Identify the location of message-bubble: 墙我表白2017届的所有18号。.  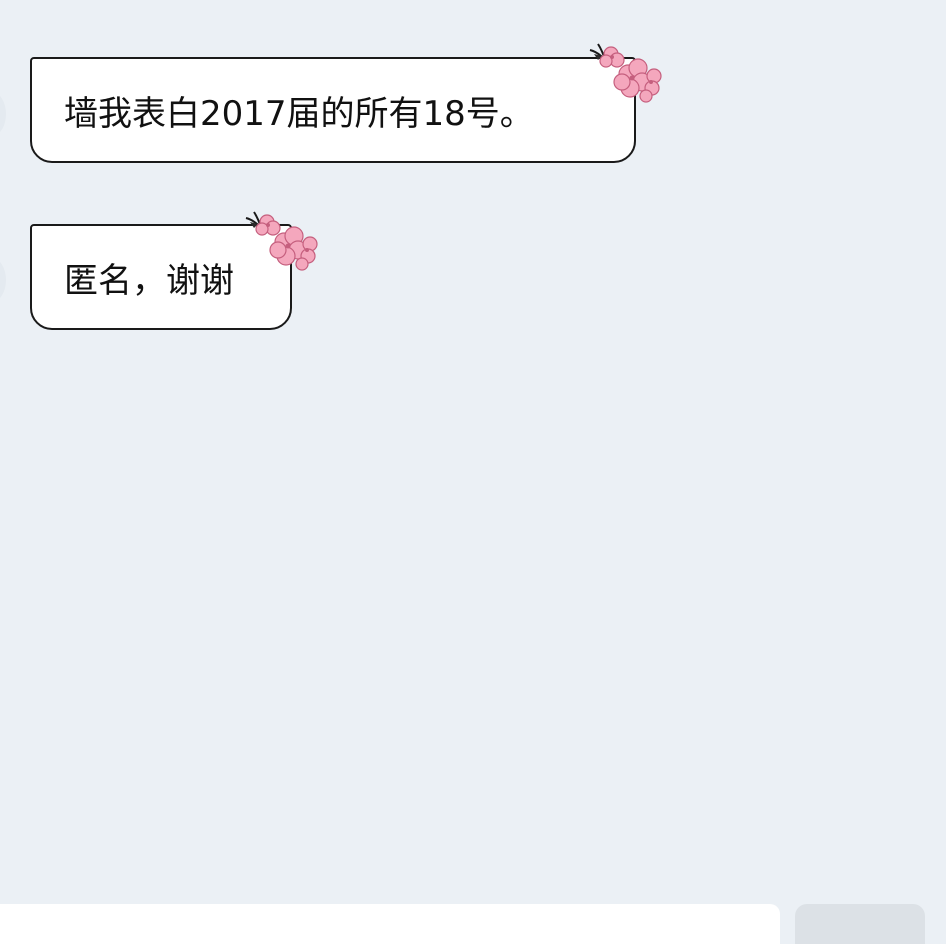
(333, 110).